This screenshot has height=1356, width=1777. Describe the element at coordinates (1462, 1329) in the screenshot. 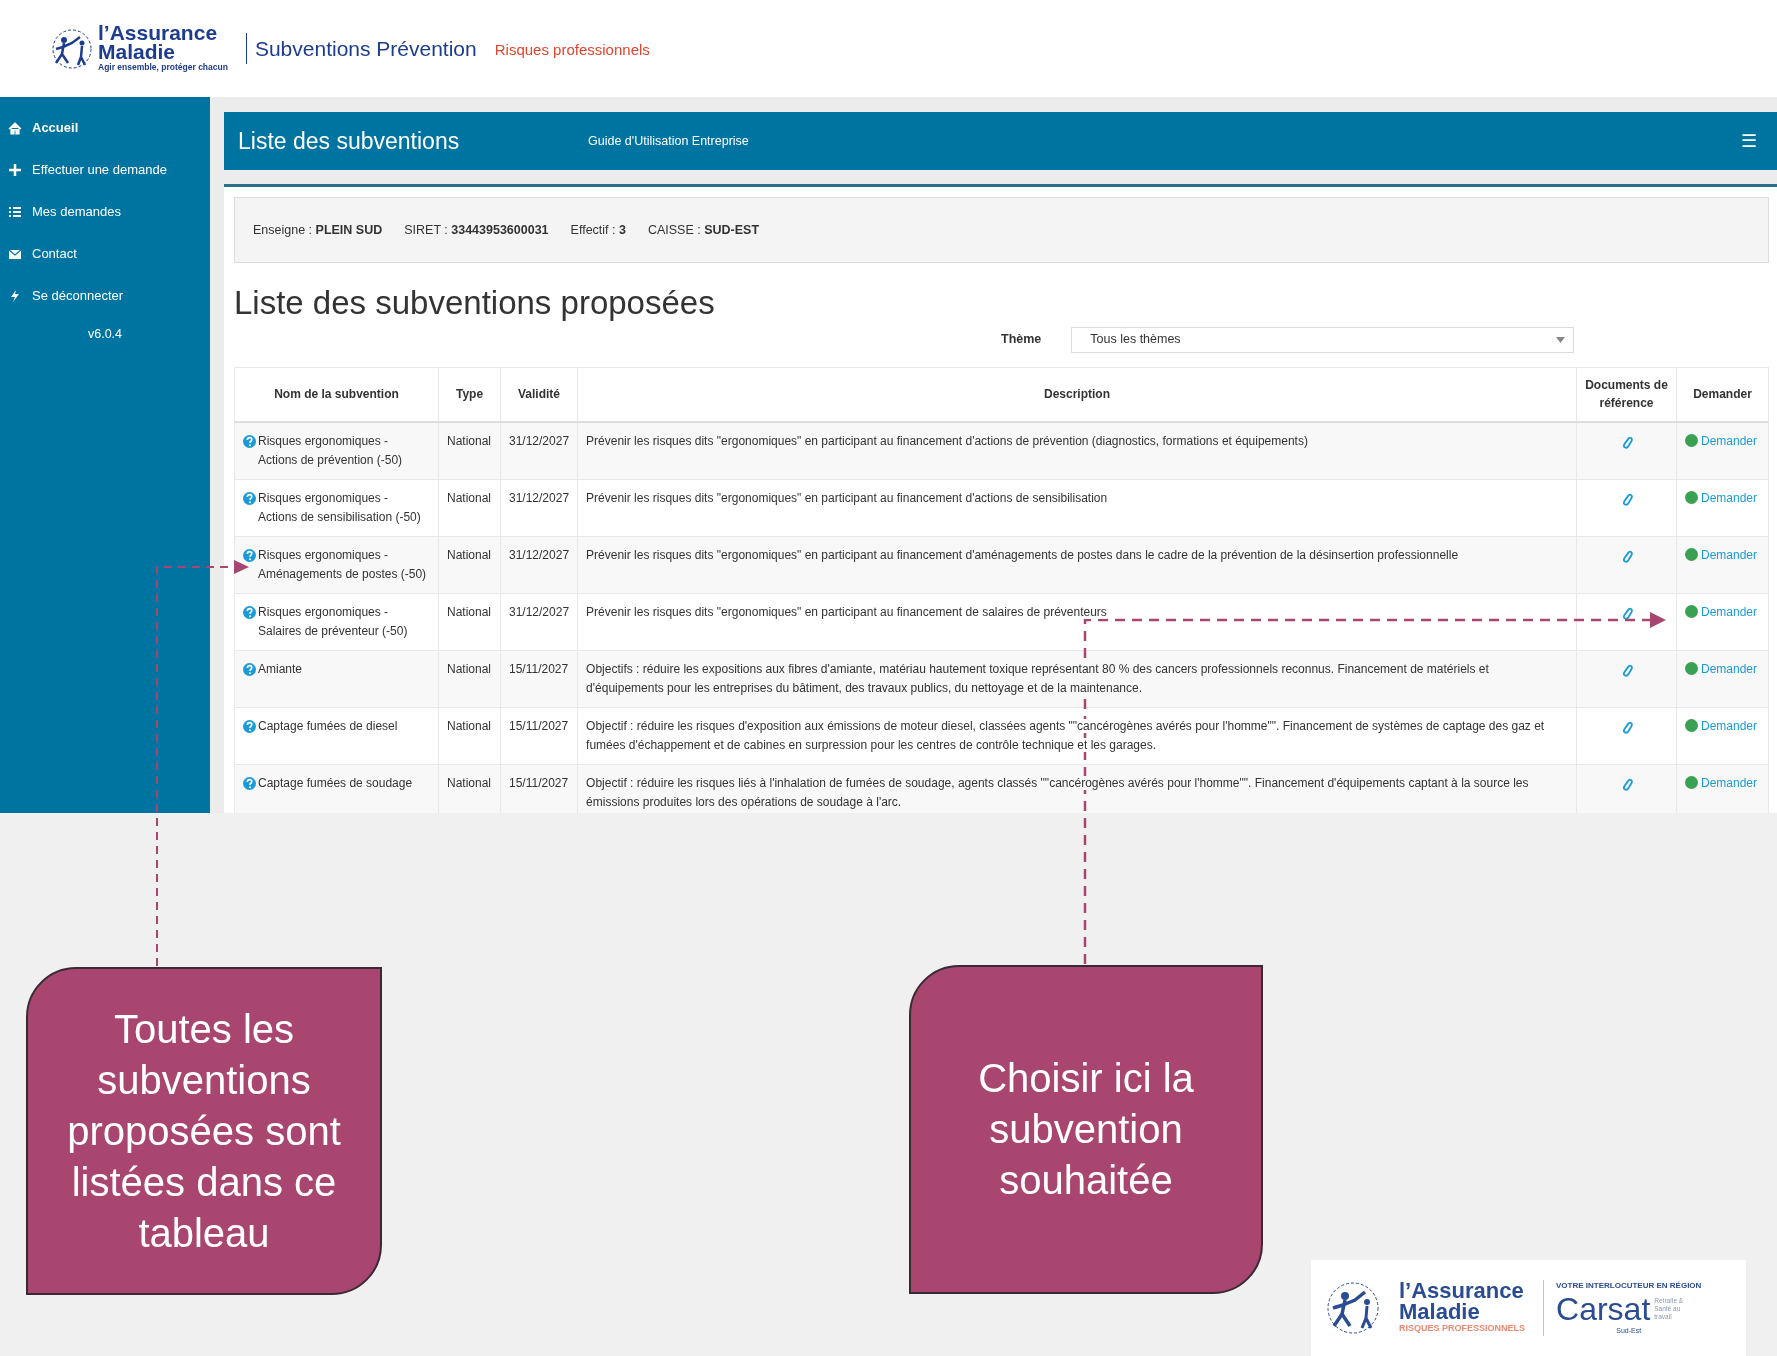

I see `logo-tagline: RISQUES PROFESSIONNELS` at that location.